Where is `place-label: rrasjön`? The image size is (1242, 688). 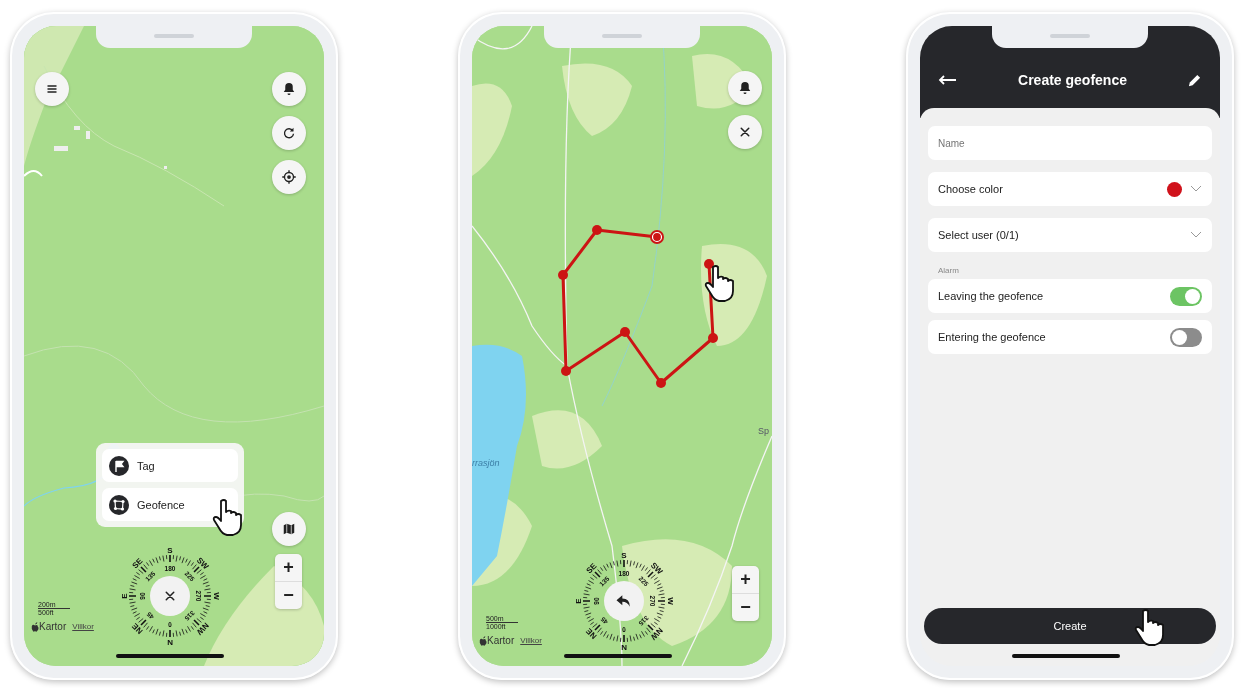
place-label: rrasjön is located at coordinates (486, 463).